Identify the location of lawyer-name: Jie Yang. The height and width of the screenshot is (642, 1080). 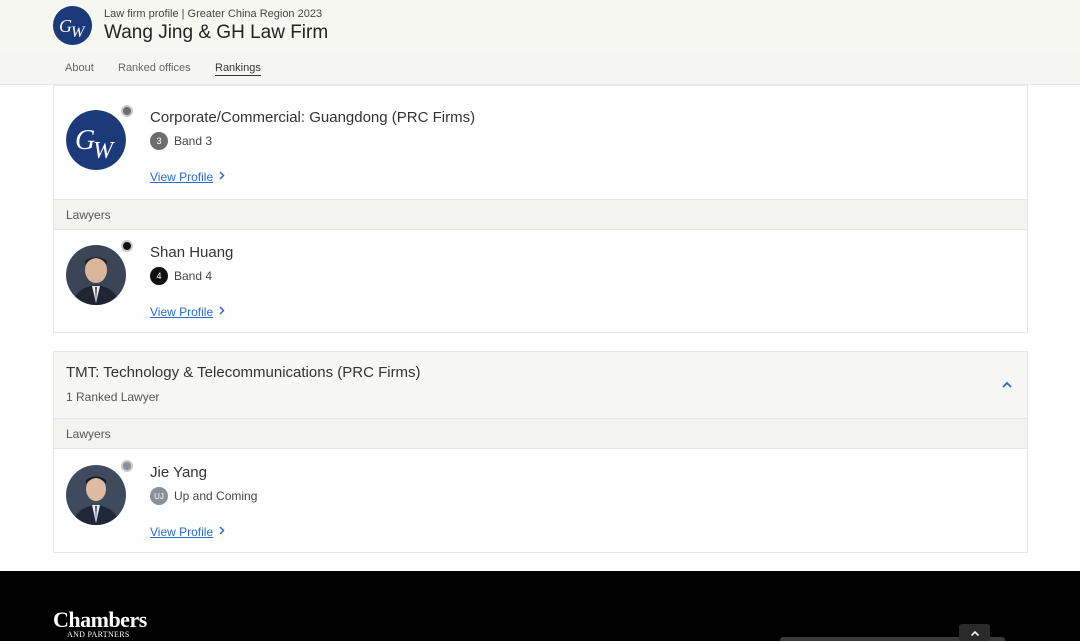
(178, 472).